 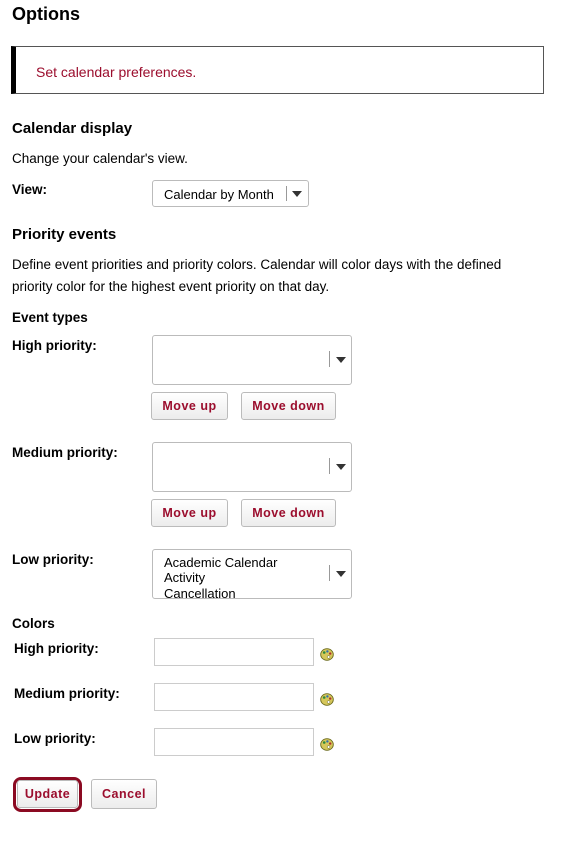 I want to click on instruction-message-box: Set calendar preferences., so click(x=277, y=70).